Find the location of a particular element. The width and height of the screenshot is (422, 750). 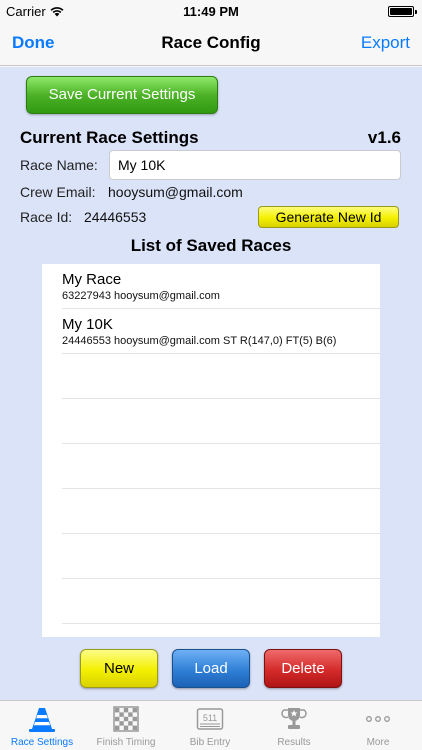

status-time: 11:49 PM is located at coordinates (211, 11).